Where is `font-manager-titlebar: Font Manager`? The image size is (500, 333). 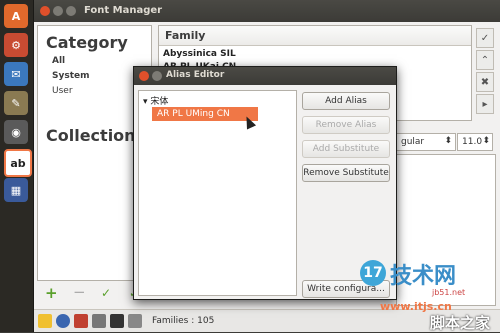
font-manager-titlebar: Font Manager is located at coordinates (267, 11).